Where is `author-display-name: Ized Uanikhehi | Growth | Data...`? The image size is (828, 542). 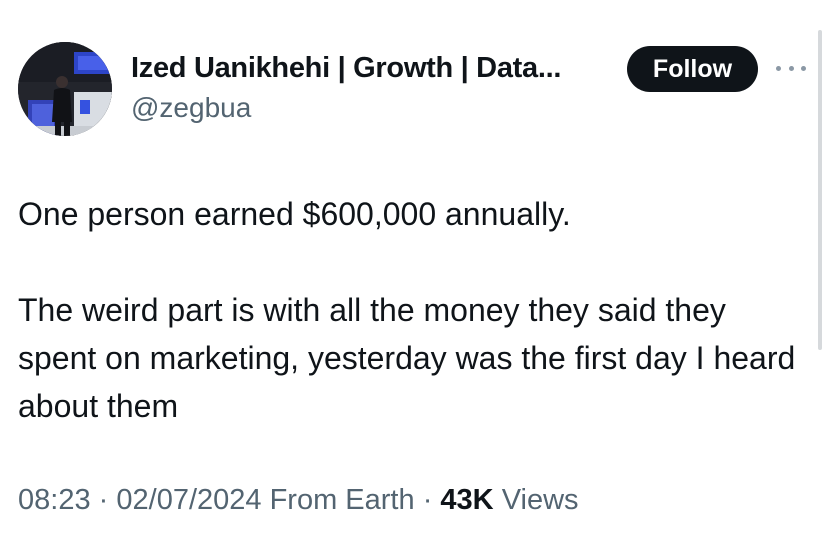
author-display-name: Ized Uanikhehi | Growth | Data... is located at coordinates (346, 68).